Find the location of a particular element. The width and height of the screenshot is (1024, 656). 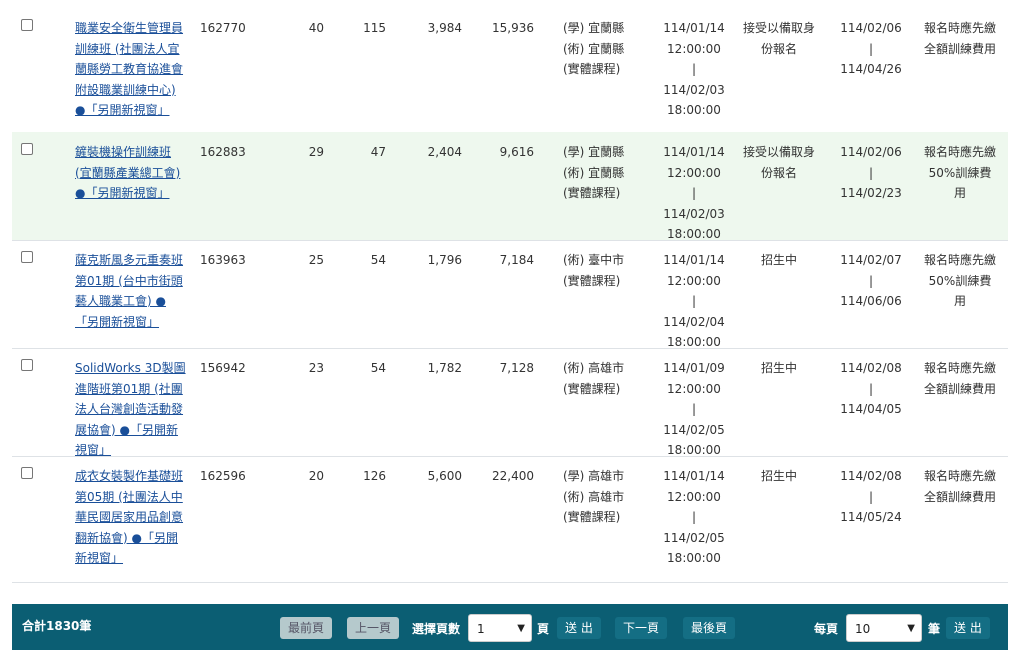

course-name-cell: 薩克斯風多元重奏班第01期 (台中市街頭藝人職業工會) ●「另開新視窗」 is located at coordinates (131, 291).